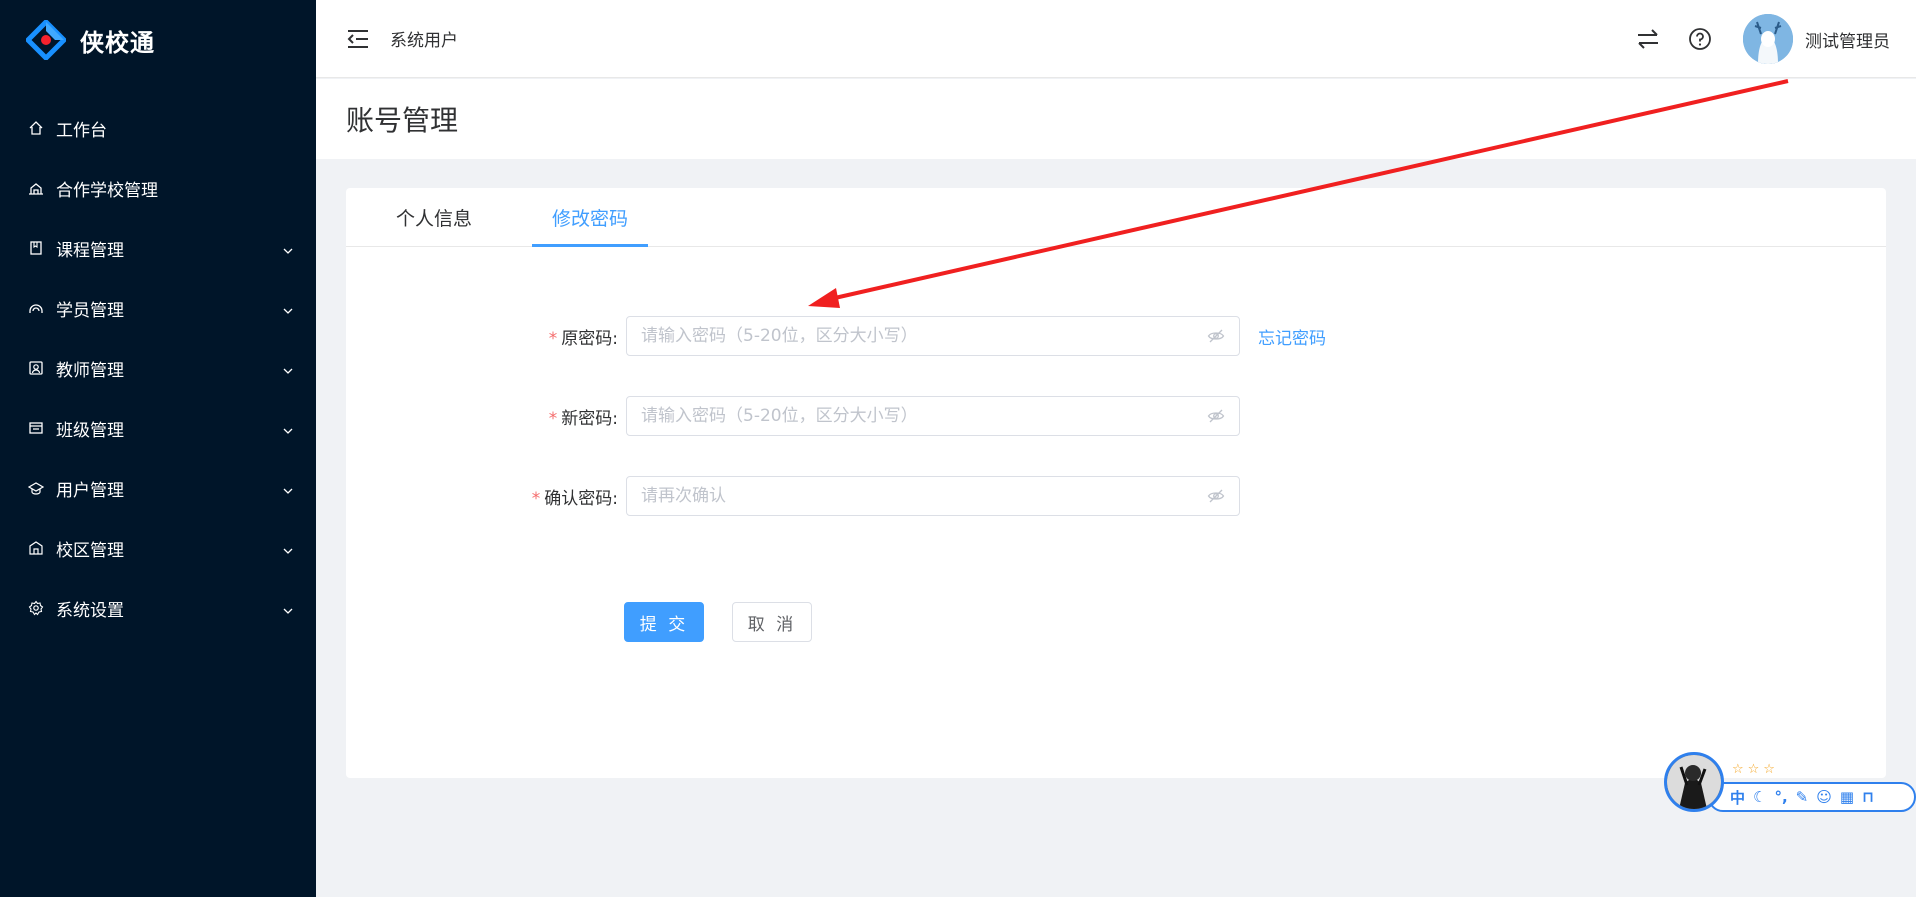 This screenshot has width=1916, height=897. What do you see at coordinates (518, 336) in the screenshot?
I see `old-password-label: * 原密码:` at bounding box center [518, 336].